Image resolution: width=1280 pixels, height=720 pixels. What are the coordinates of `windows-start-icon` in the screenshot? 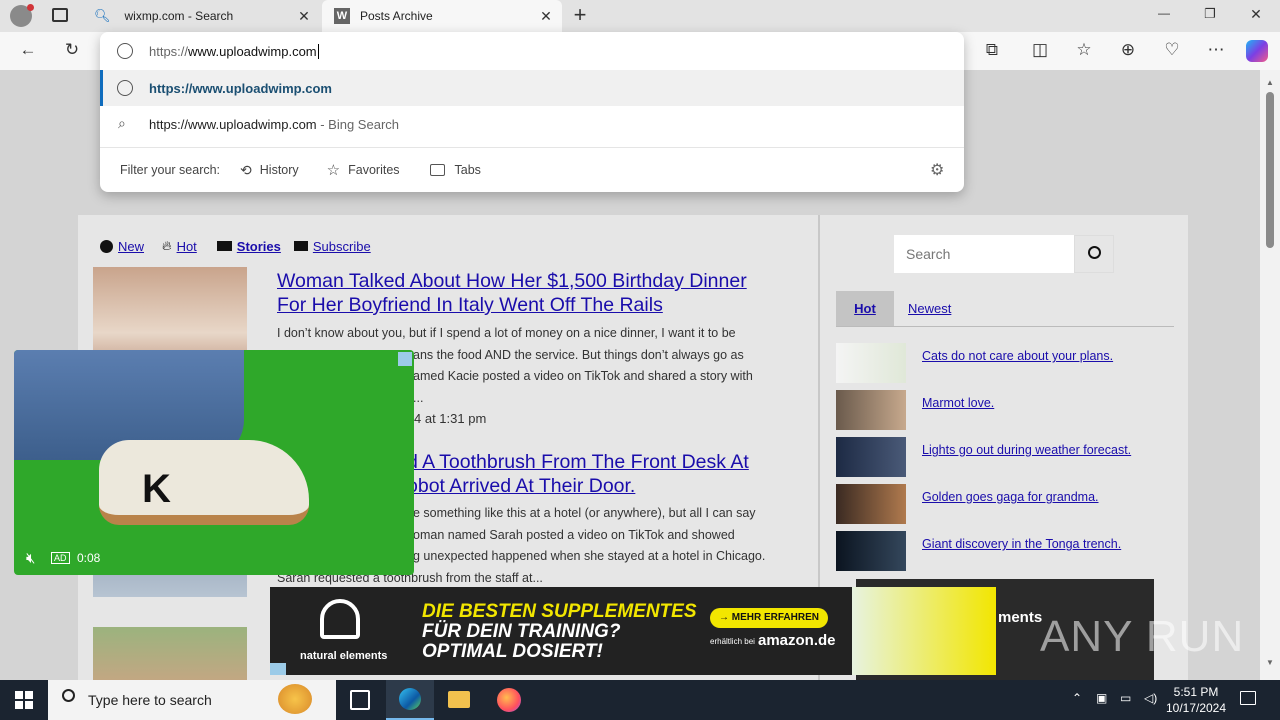 It's located at (24, 700).